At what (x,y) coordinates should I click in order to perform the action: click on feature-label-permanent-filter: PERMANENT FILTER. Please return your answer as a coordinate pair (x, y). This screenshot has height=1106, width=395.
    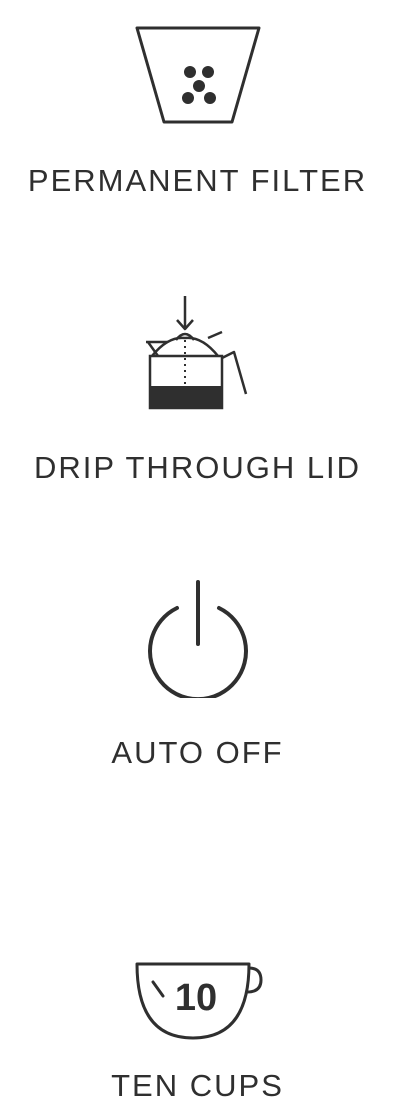
    Looking at the image, I should click on (197, 180).